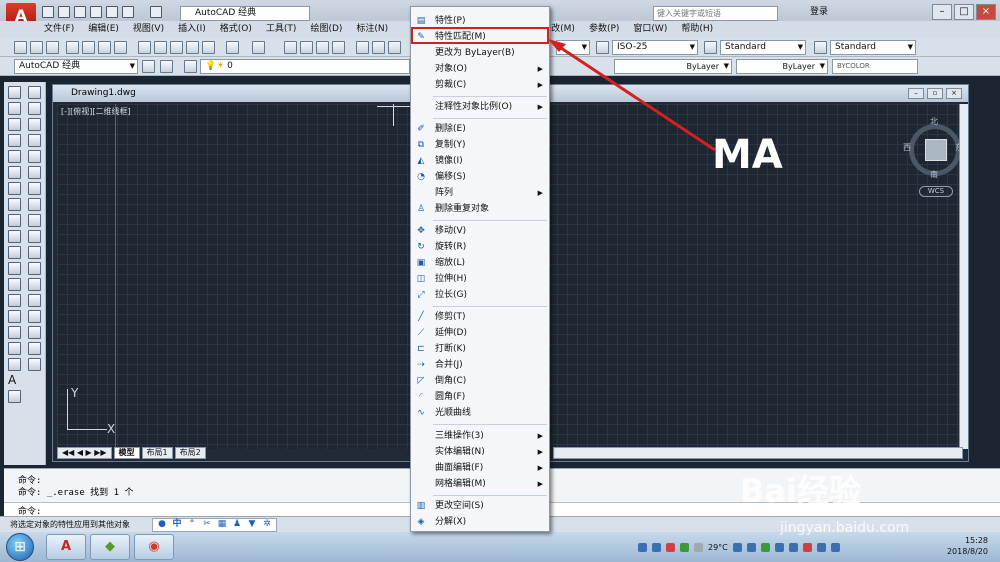 The width and height of the screenshot is (1000, 562). What do you see at coordinates (480, 381) in the screenshot?
I see `menu-item-chamfer: ◸ 倒角(C)` at bounding box center [480, 381].